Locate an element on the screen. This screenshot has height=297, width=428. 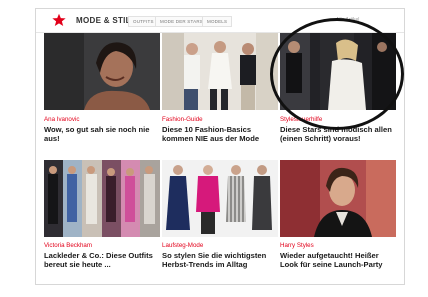
article-category: Ana Ivanovic is located at coordinates (61, 119).